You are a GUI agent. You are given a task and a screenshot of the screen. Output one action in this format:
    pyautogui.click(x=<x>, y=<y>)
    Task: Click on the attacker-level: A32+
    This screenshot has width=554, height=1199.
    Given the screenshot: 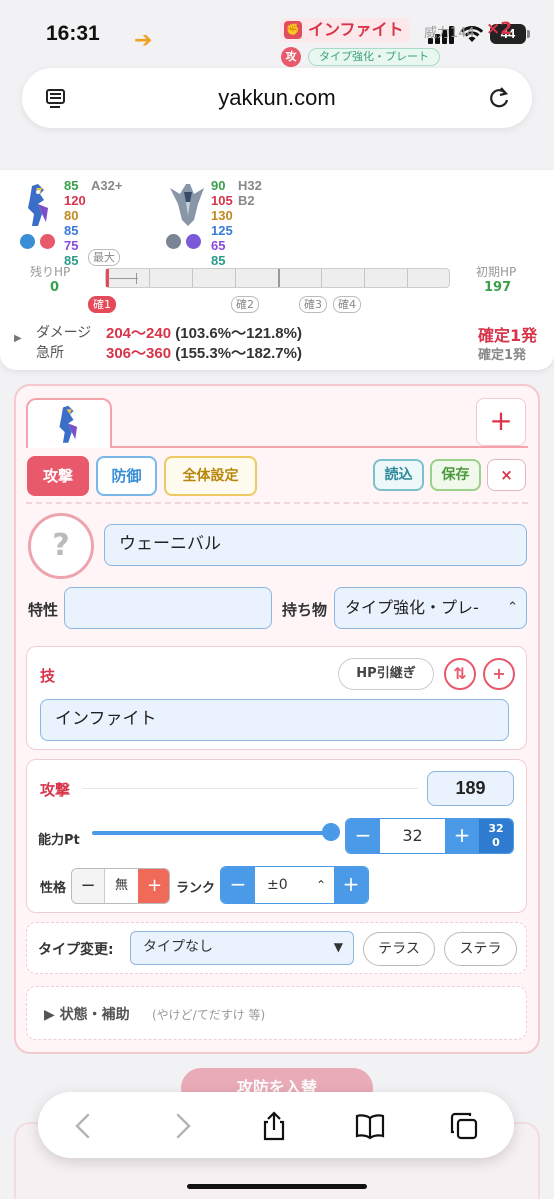 What is the action you would take?
    pyautogui.click(x=107, y=185)
    